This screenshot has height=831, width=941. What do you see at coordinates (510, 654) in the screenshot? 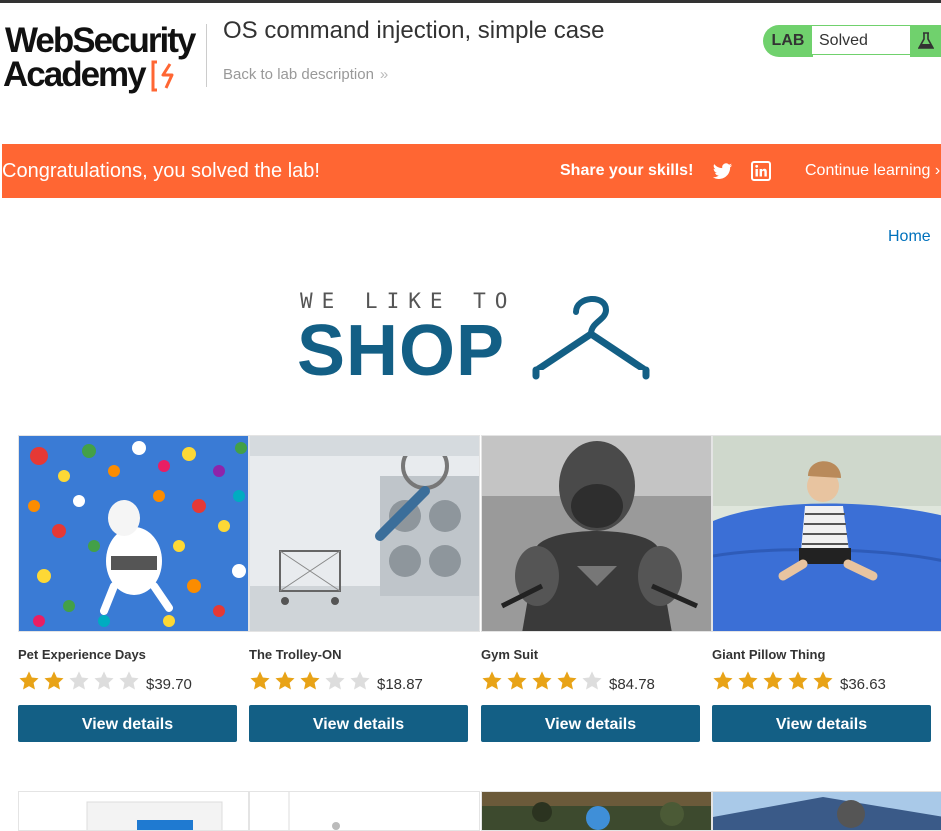
I see `product-name: Gym Suit` at bounding box center [510, 654].